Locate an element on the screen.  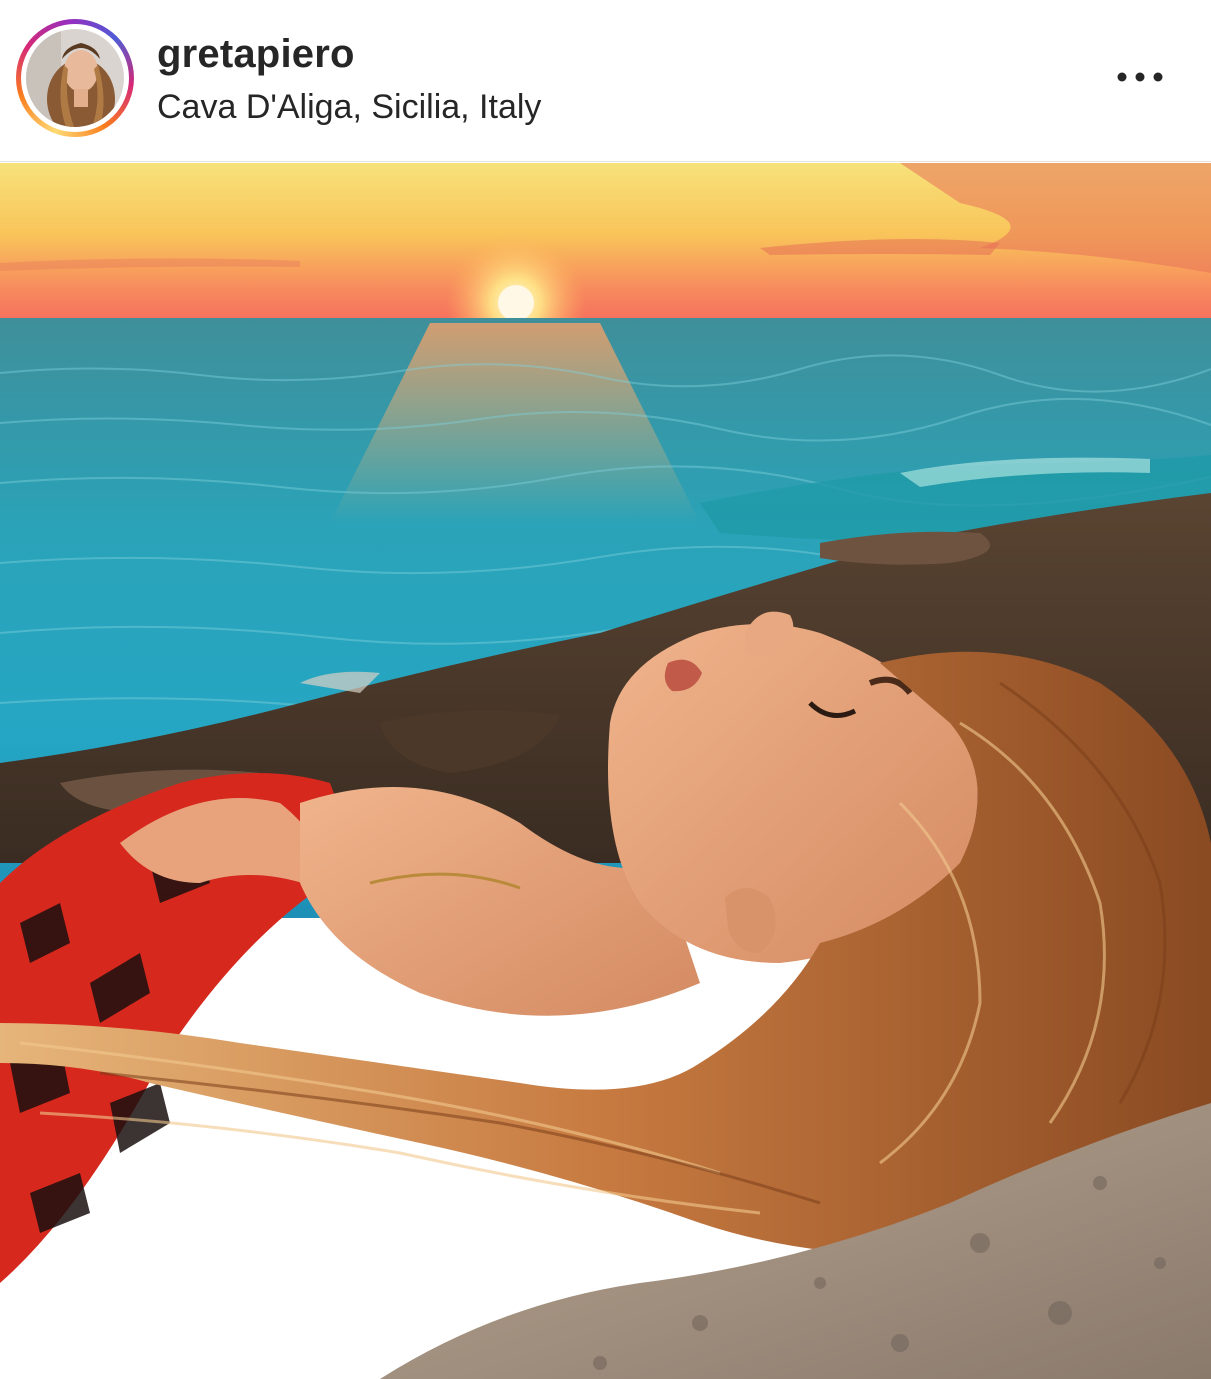
story-ring is located at coordinates (75, 78).